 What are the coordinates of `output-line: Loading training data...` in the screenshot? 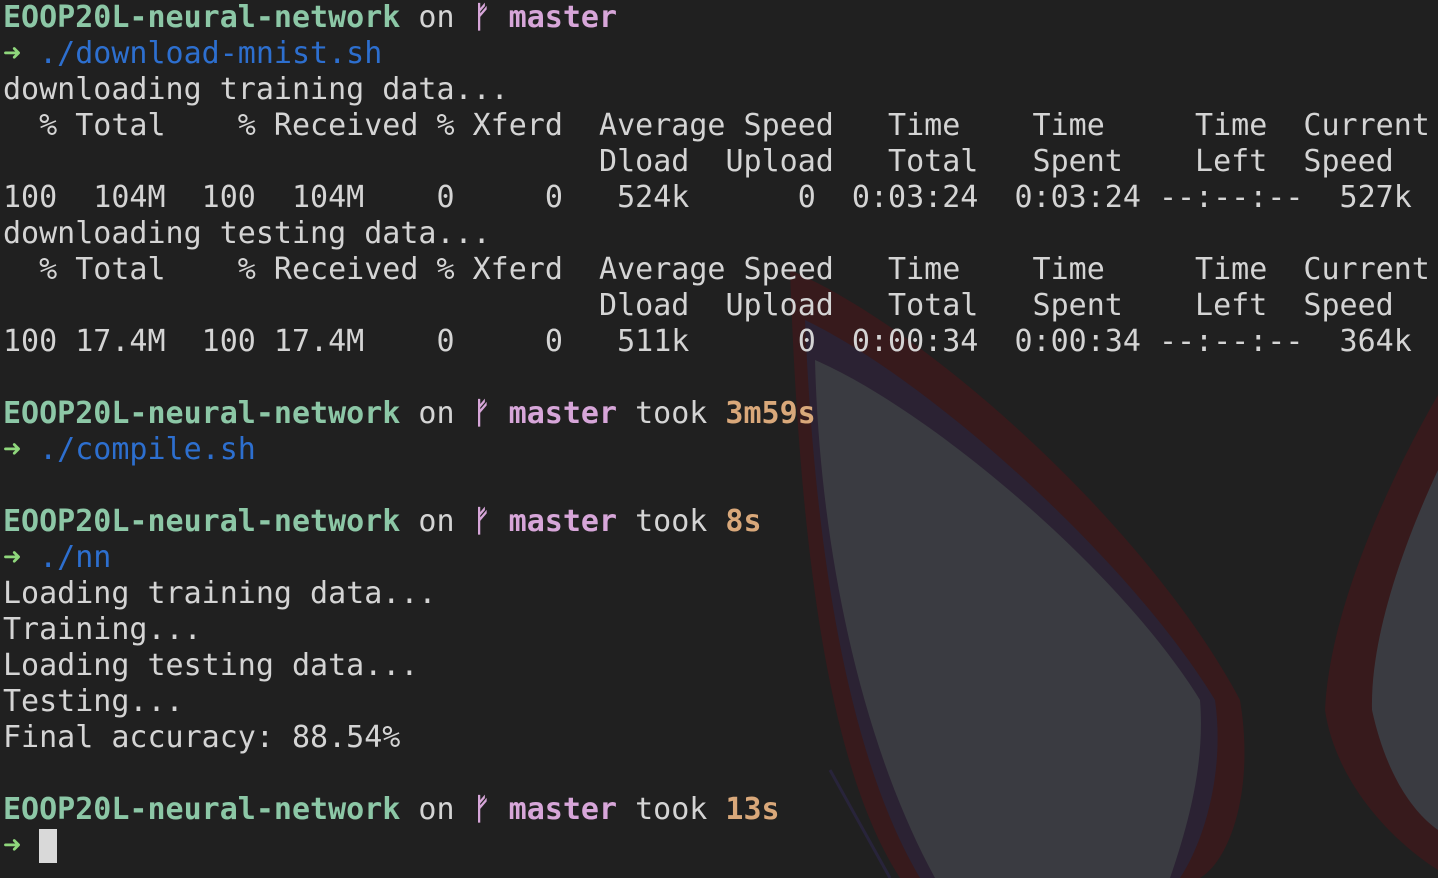 It's located at (220, 593).